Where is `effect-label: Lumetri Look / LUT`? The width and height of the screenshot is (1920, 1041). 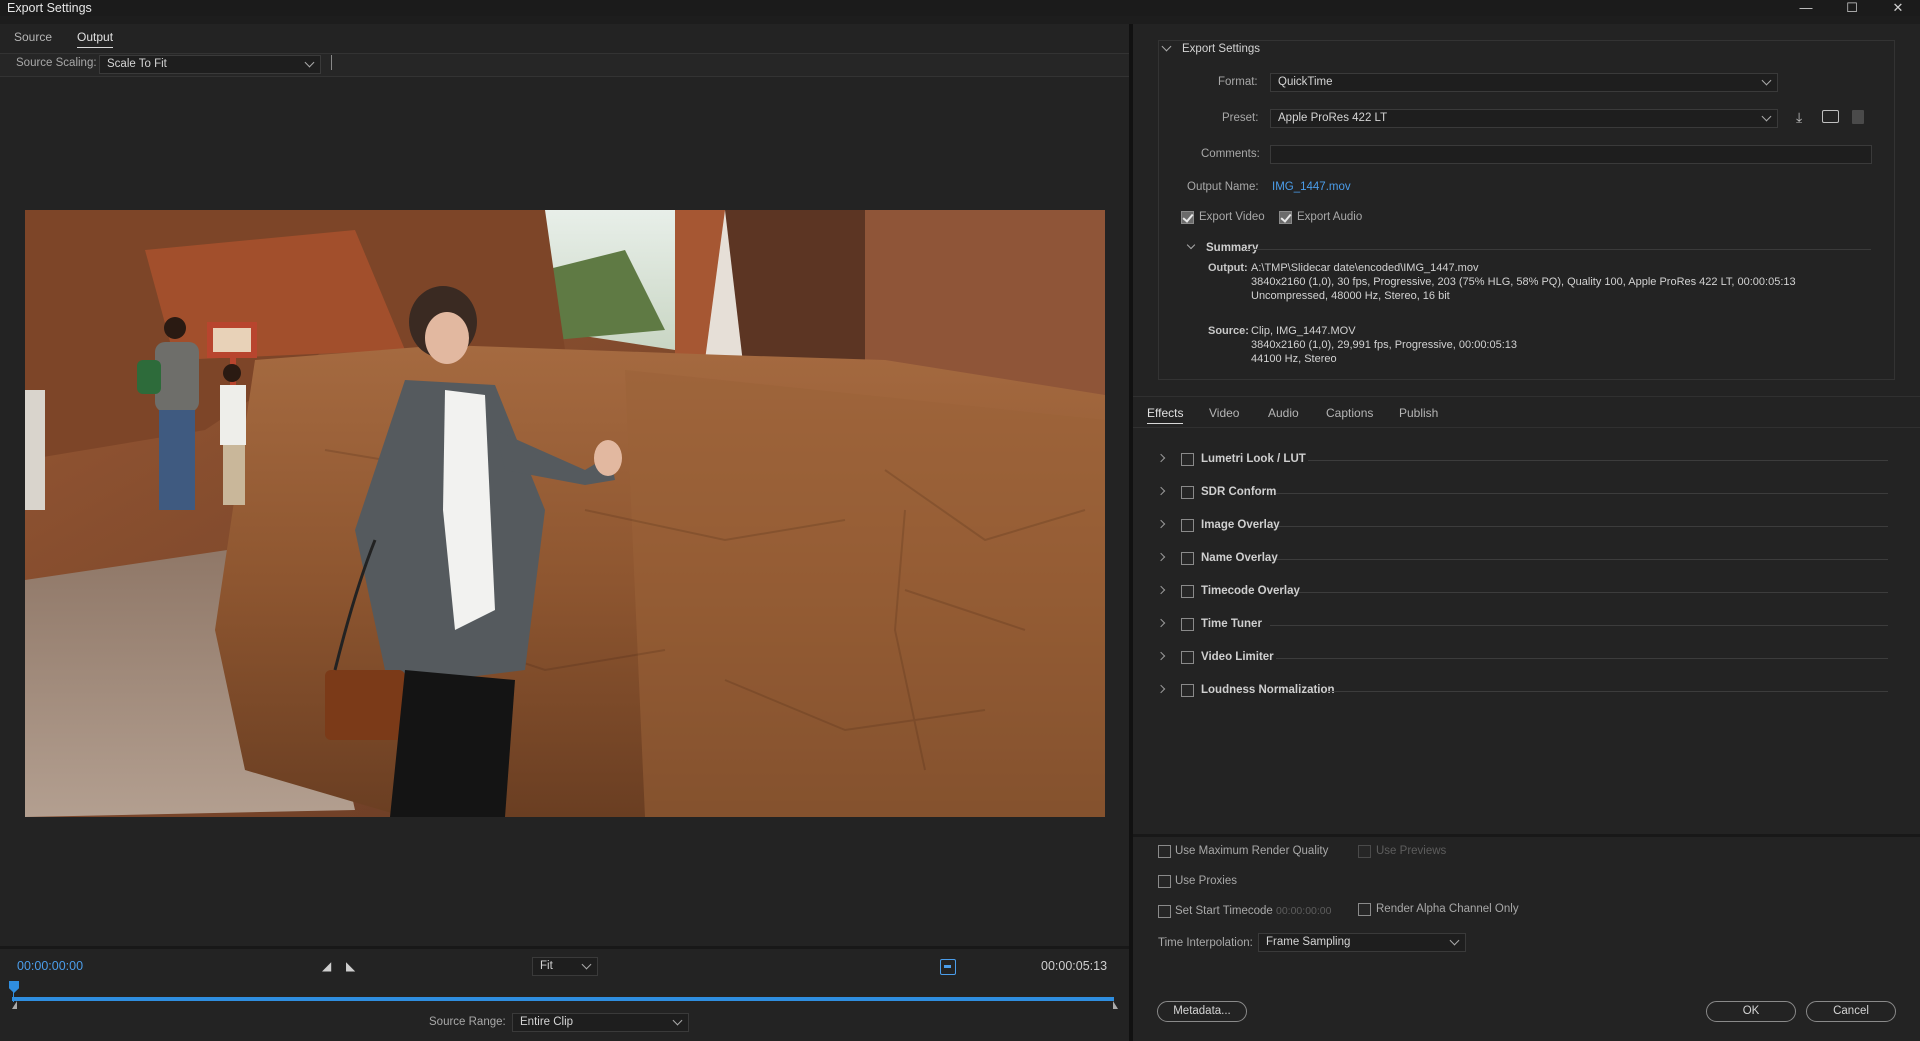
effect-label: Lumetri Look / LUT is located at coordinates (1253, 459).